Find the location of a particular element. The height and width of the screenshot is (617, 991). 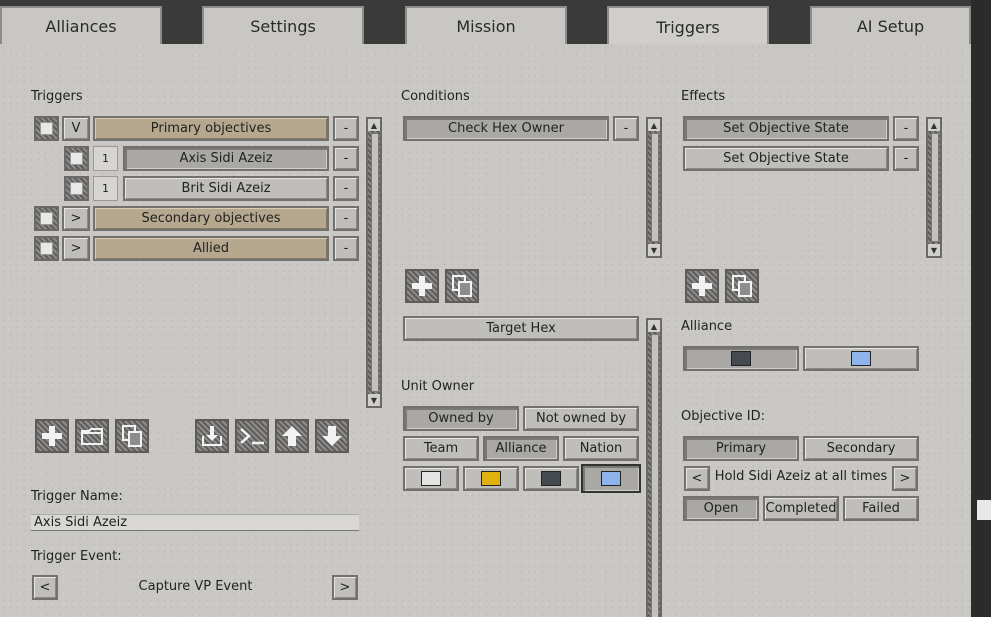

trigger-item-brit-sidi-azeiz: Brit Sidi Azeiz is located at coordinates (226, 188).